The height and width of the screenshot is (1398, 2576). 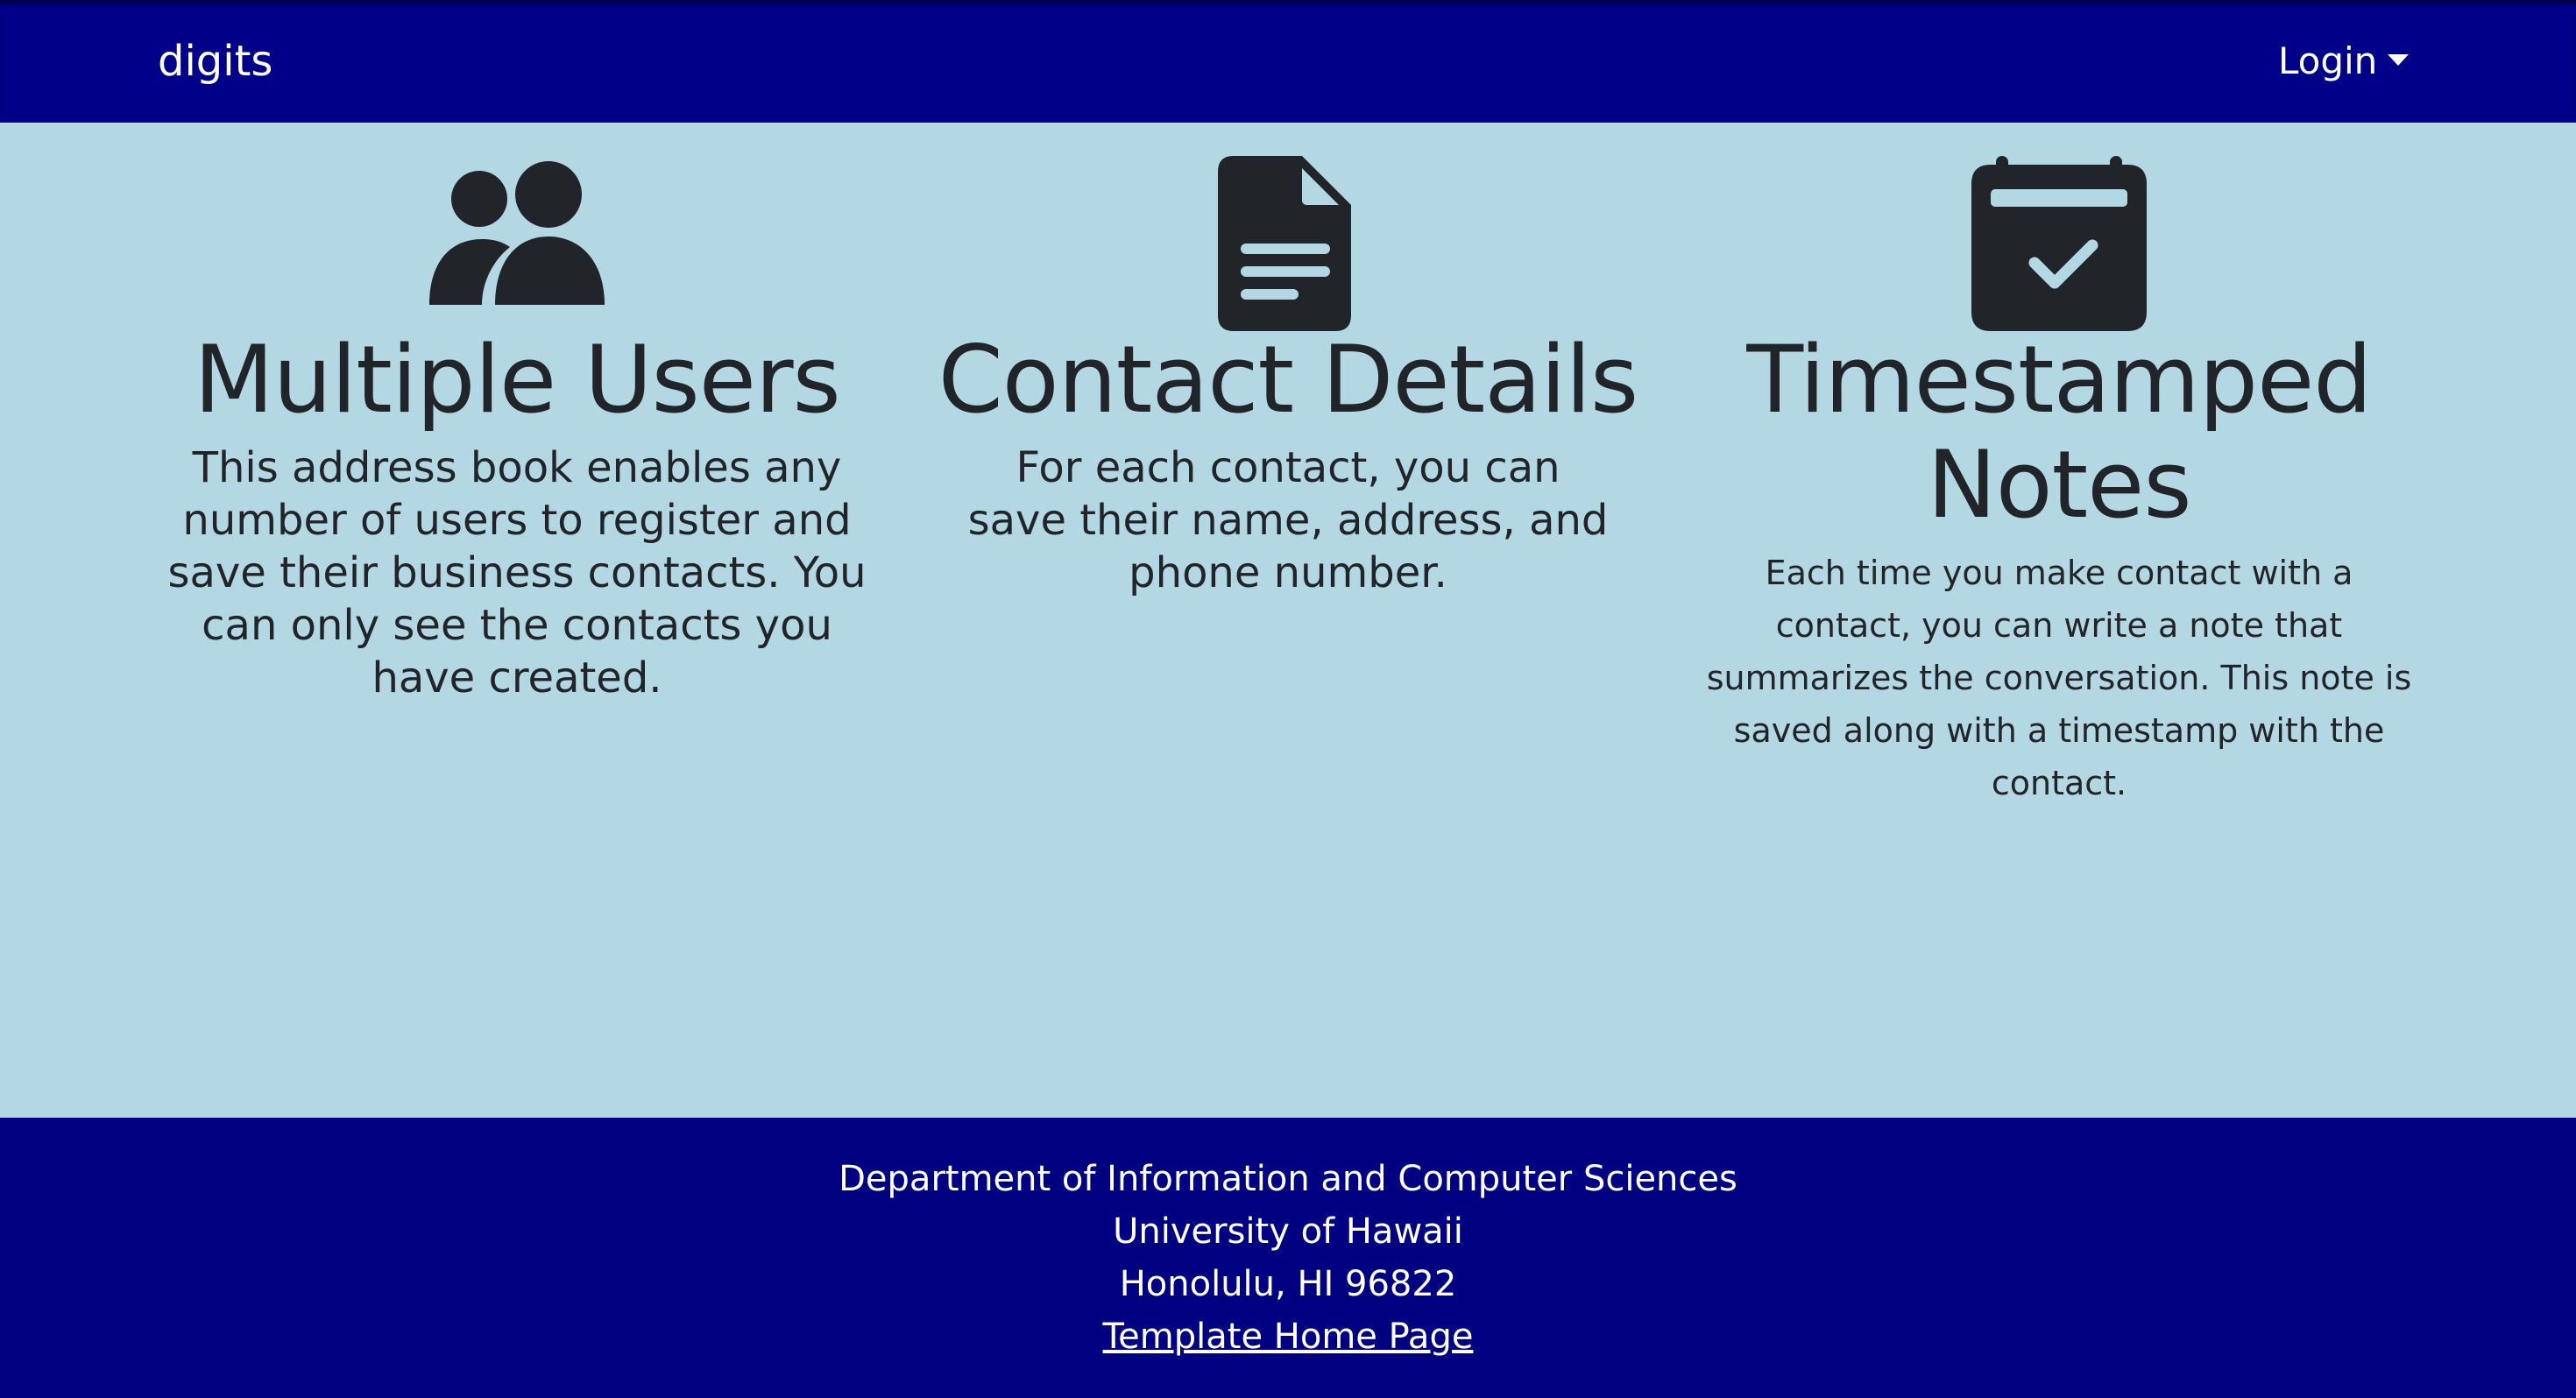 I want to click on template-home-link: Template Home Page, so click(x=1288, y=1337).